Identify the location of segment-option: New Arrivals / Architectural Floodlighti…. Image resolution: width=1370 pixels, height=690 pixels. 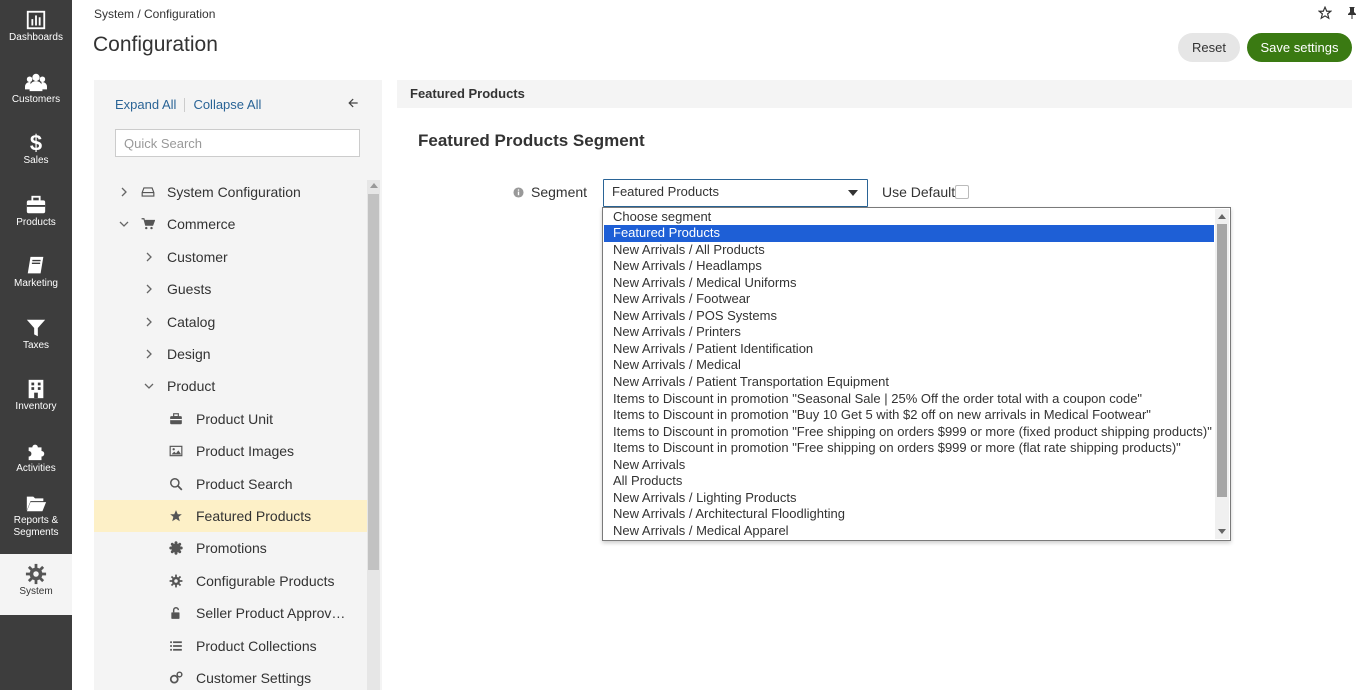
(909, 514).